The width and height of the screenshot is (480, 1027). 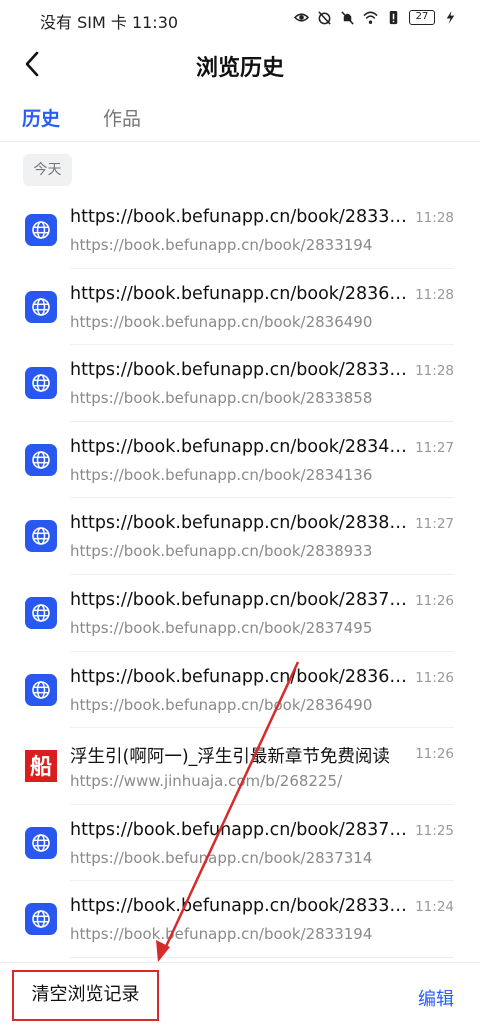 I want to click on site-logo-icon: 船, so click(x=41, y=766).